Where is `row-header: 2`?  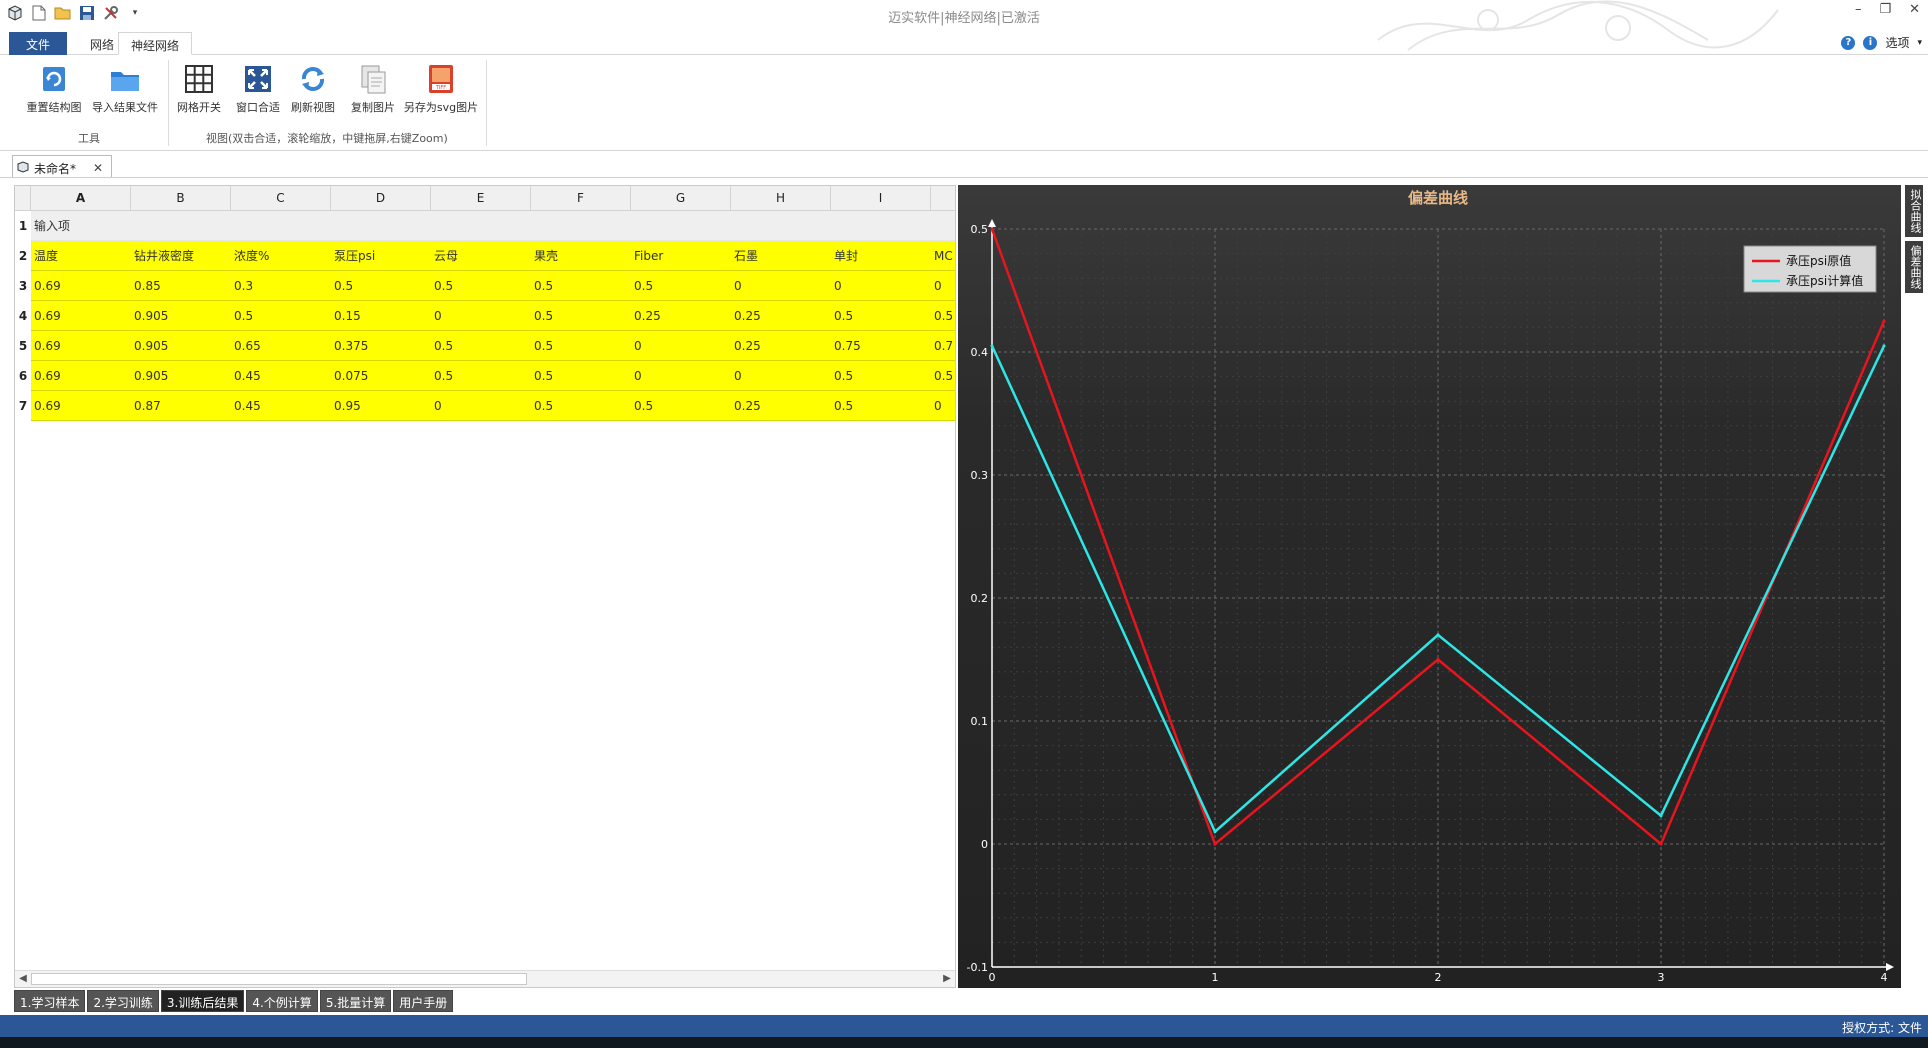
row-header: 2 is located at coordinates (23, 256).